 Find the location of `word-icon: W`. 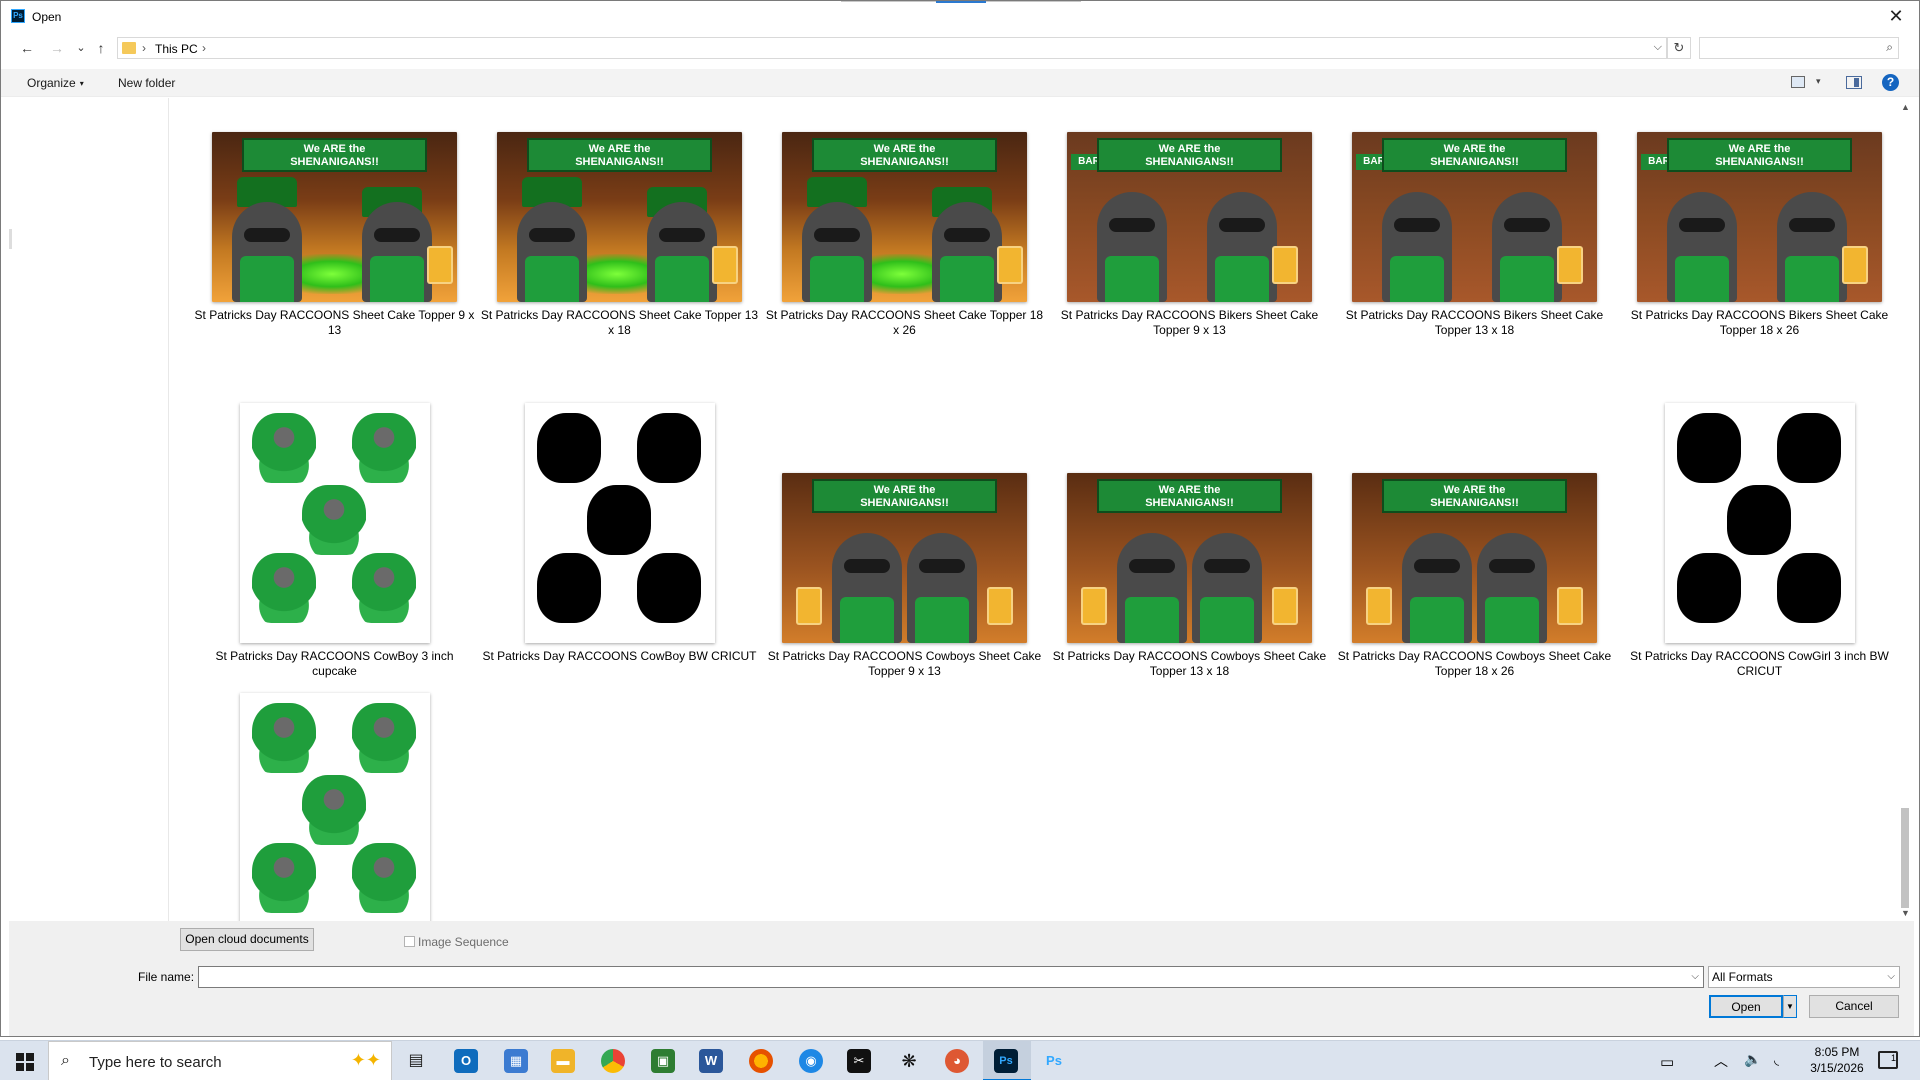

word-icon: W is located at coordinates (711, 1061).